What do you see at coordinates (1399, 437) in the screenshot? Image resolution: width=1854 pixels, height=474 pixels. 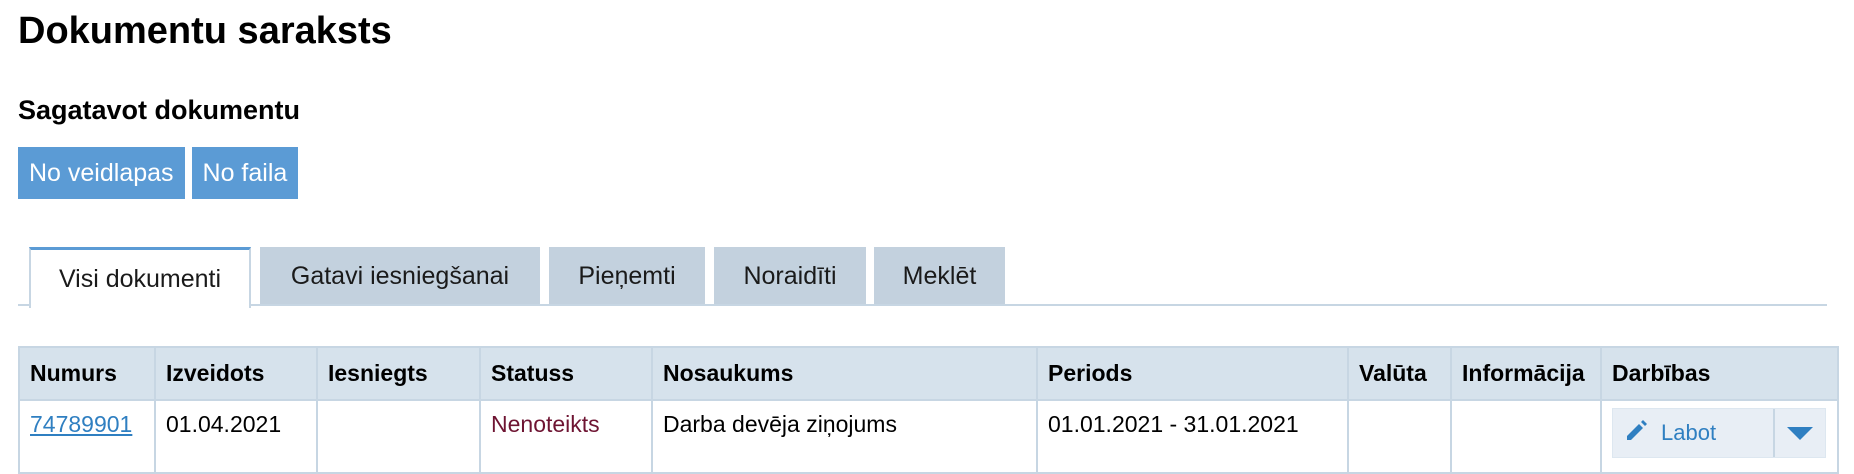 I see `cell-currency` at bounding box center [1399, 437].